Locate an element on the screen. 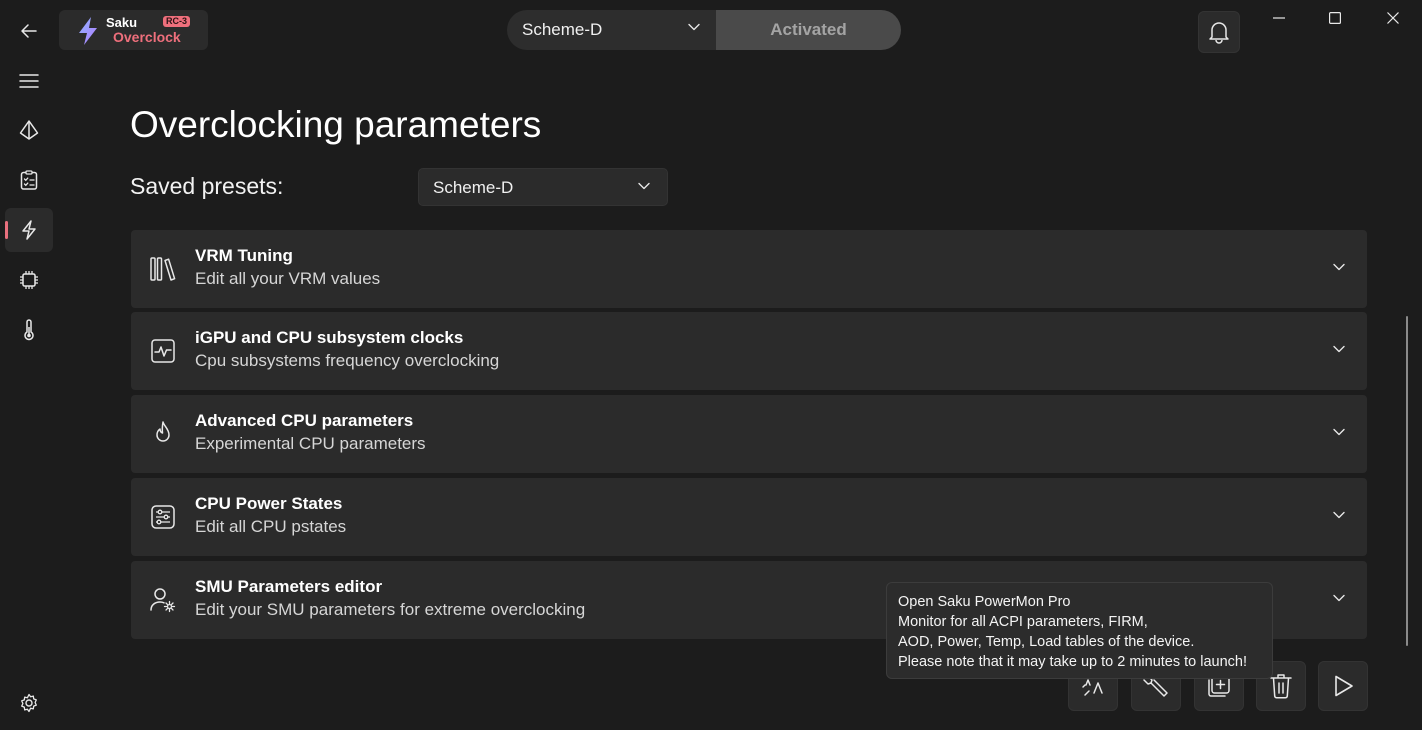  play-icon is located at coordinates (1343, 686).